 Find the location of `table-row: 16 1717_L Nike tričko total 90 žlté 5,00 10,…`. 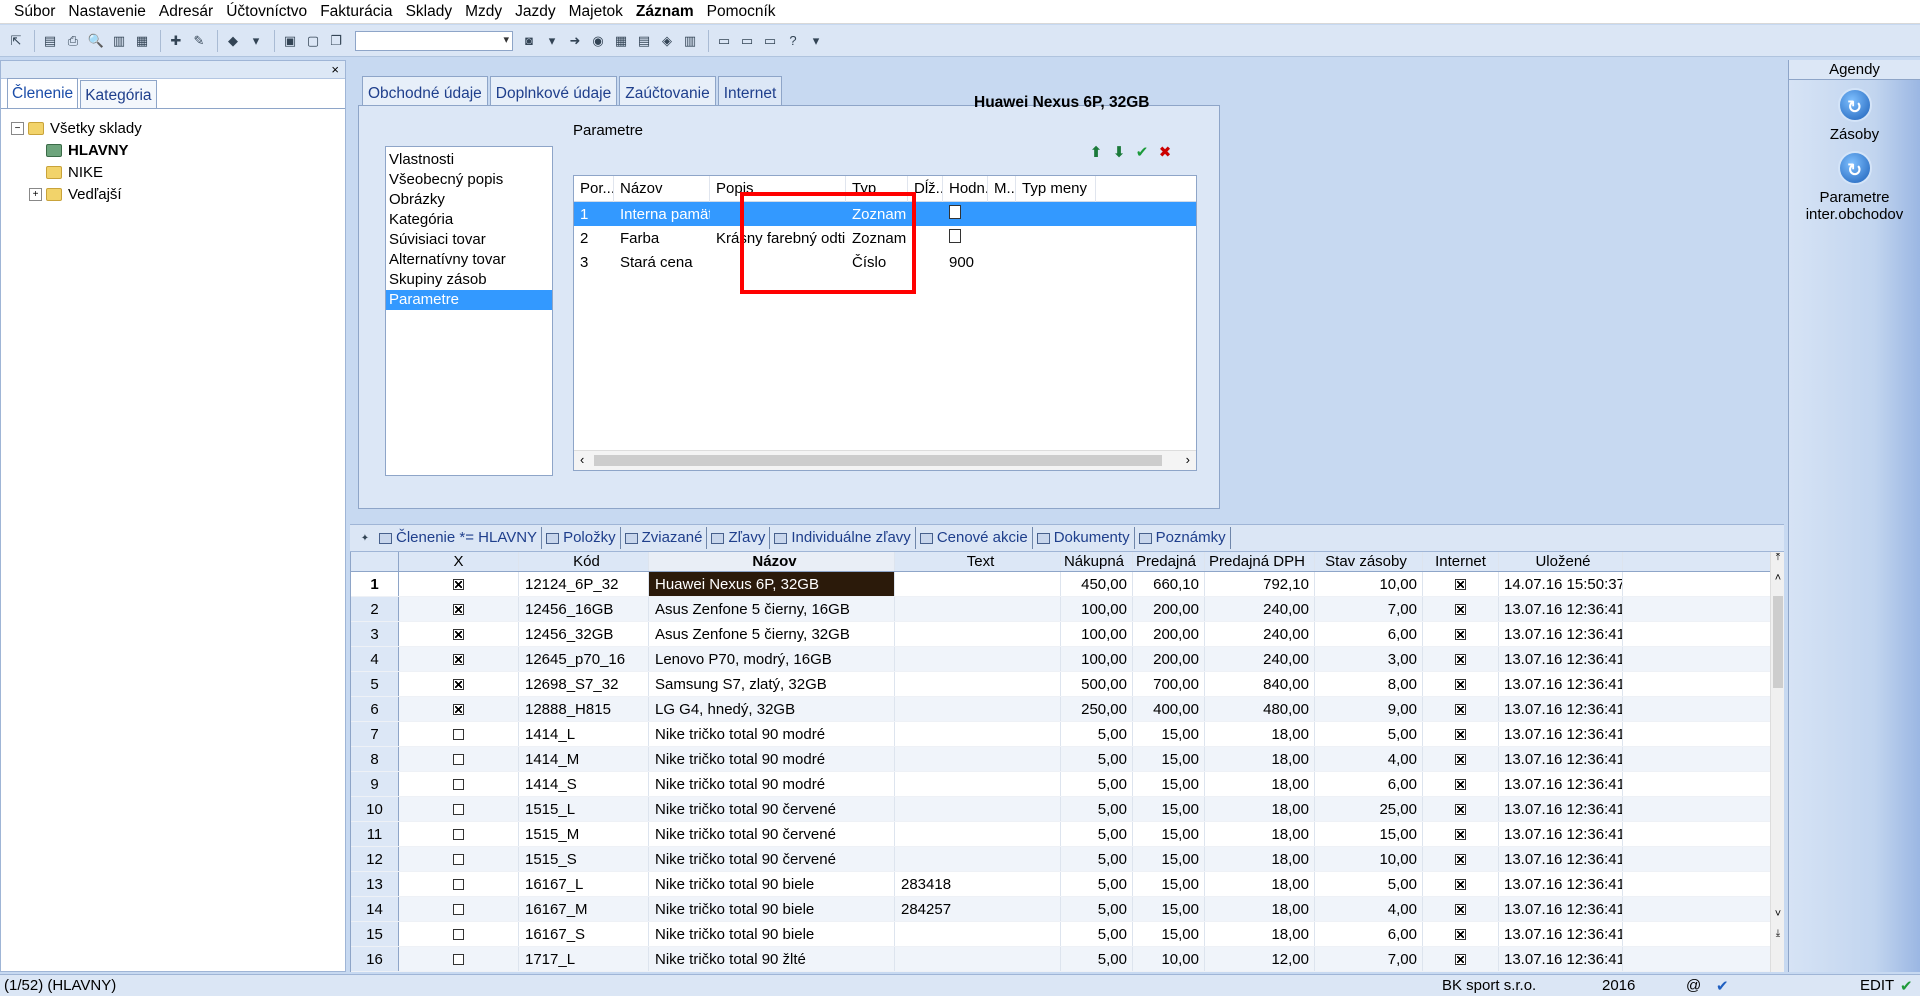

table-row: 16 1717_L Nike tričko total 90 žlté 5,00 10,… is located at coordinates (1060, 959).